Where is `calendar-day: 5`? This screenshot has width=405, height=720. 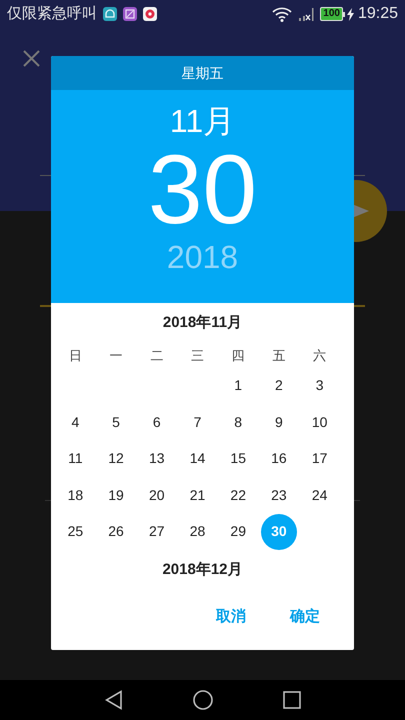 calendar-day: 5 is located at coordinates (116, 422).